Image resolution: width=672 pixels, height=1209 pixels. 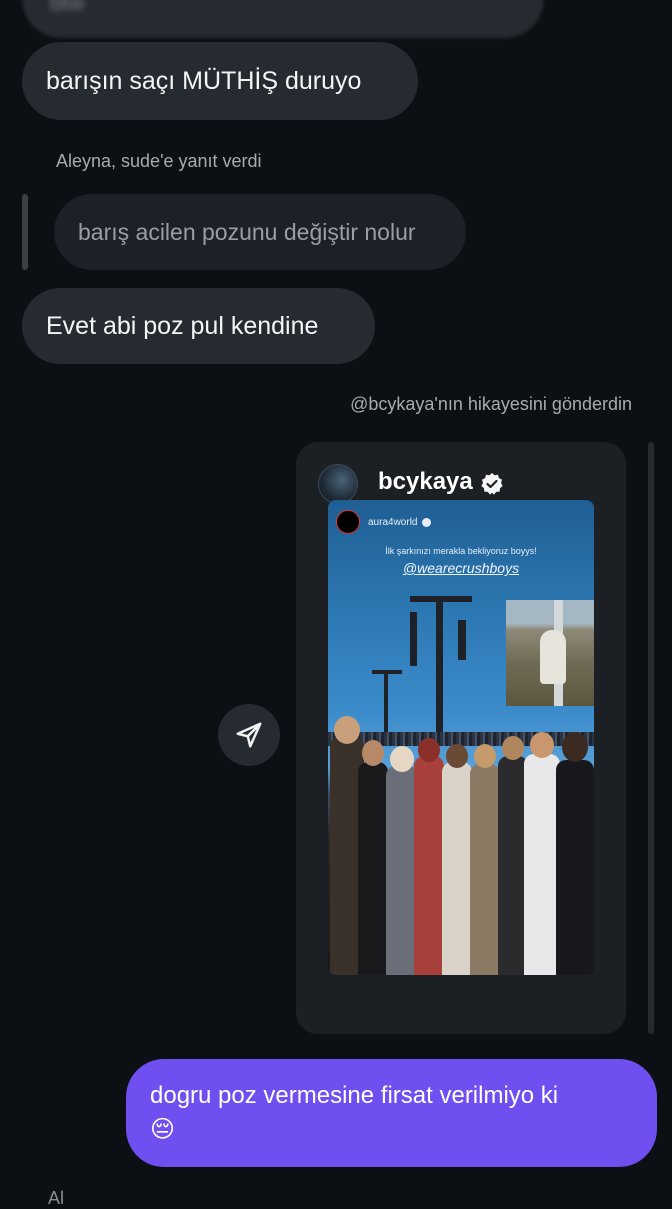 What do you see at coordinates (439, 670) in the screenshot?
I see `stage-truss-tower` at bounding box center [439, 670].